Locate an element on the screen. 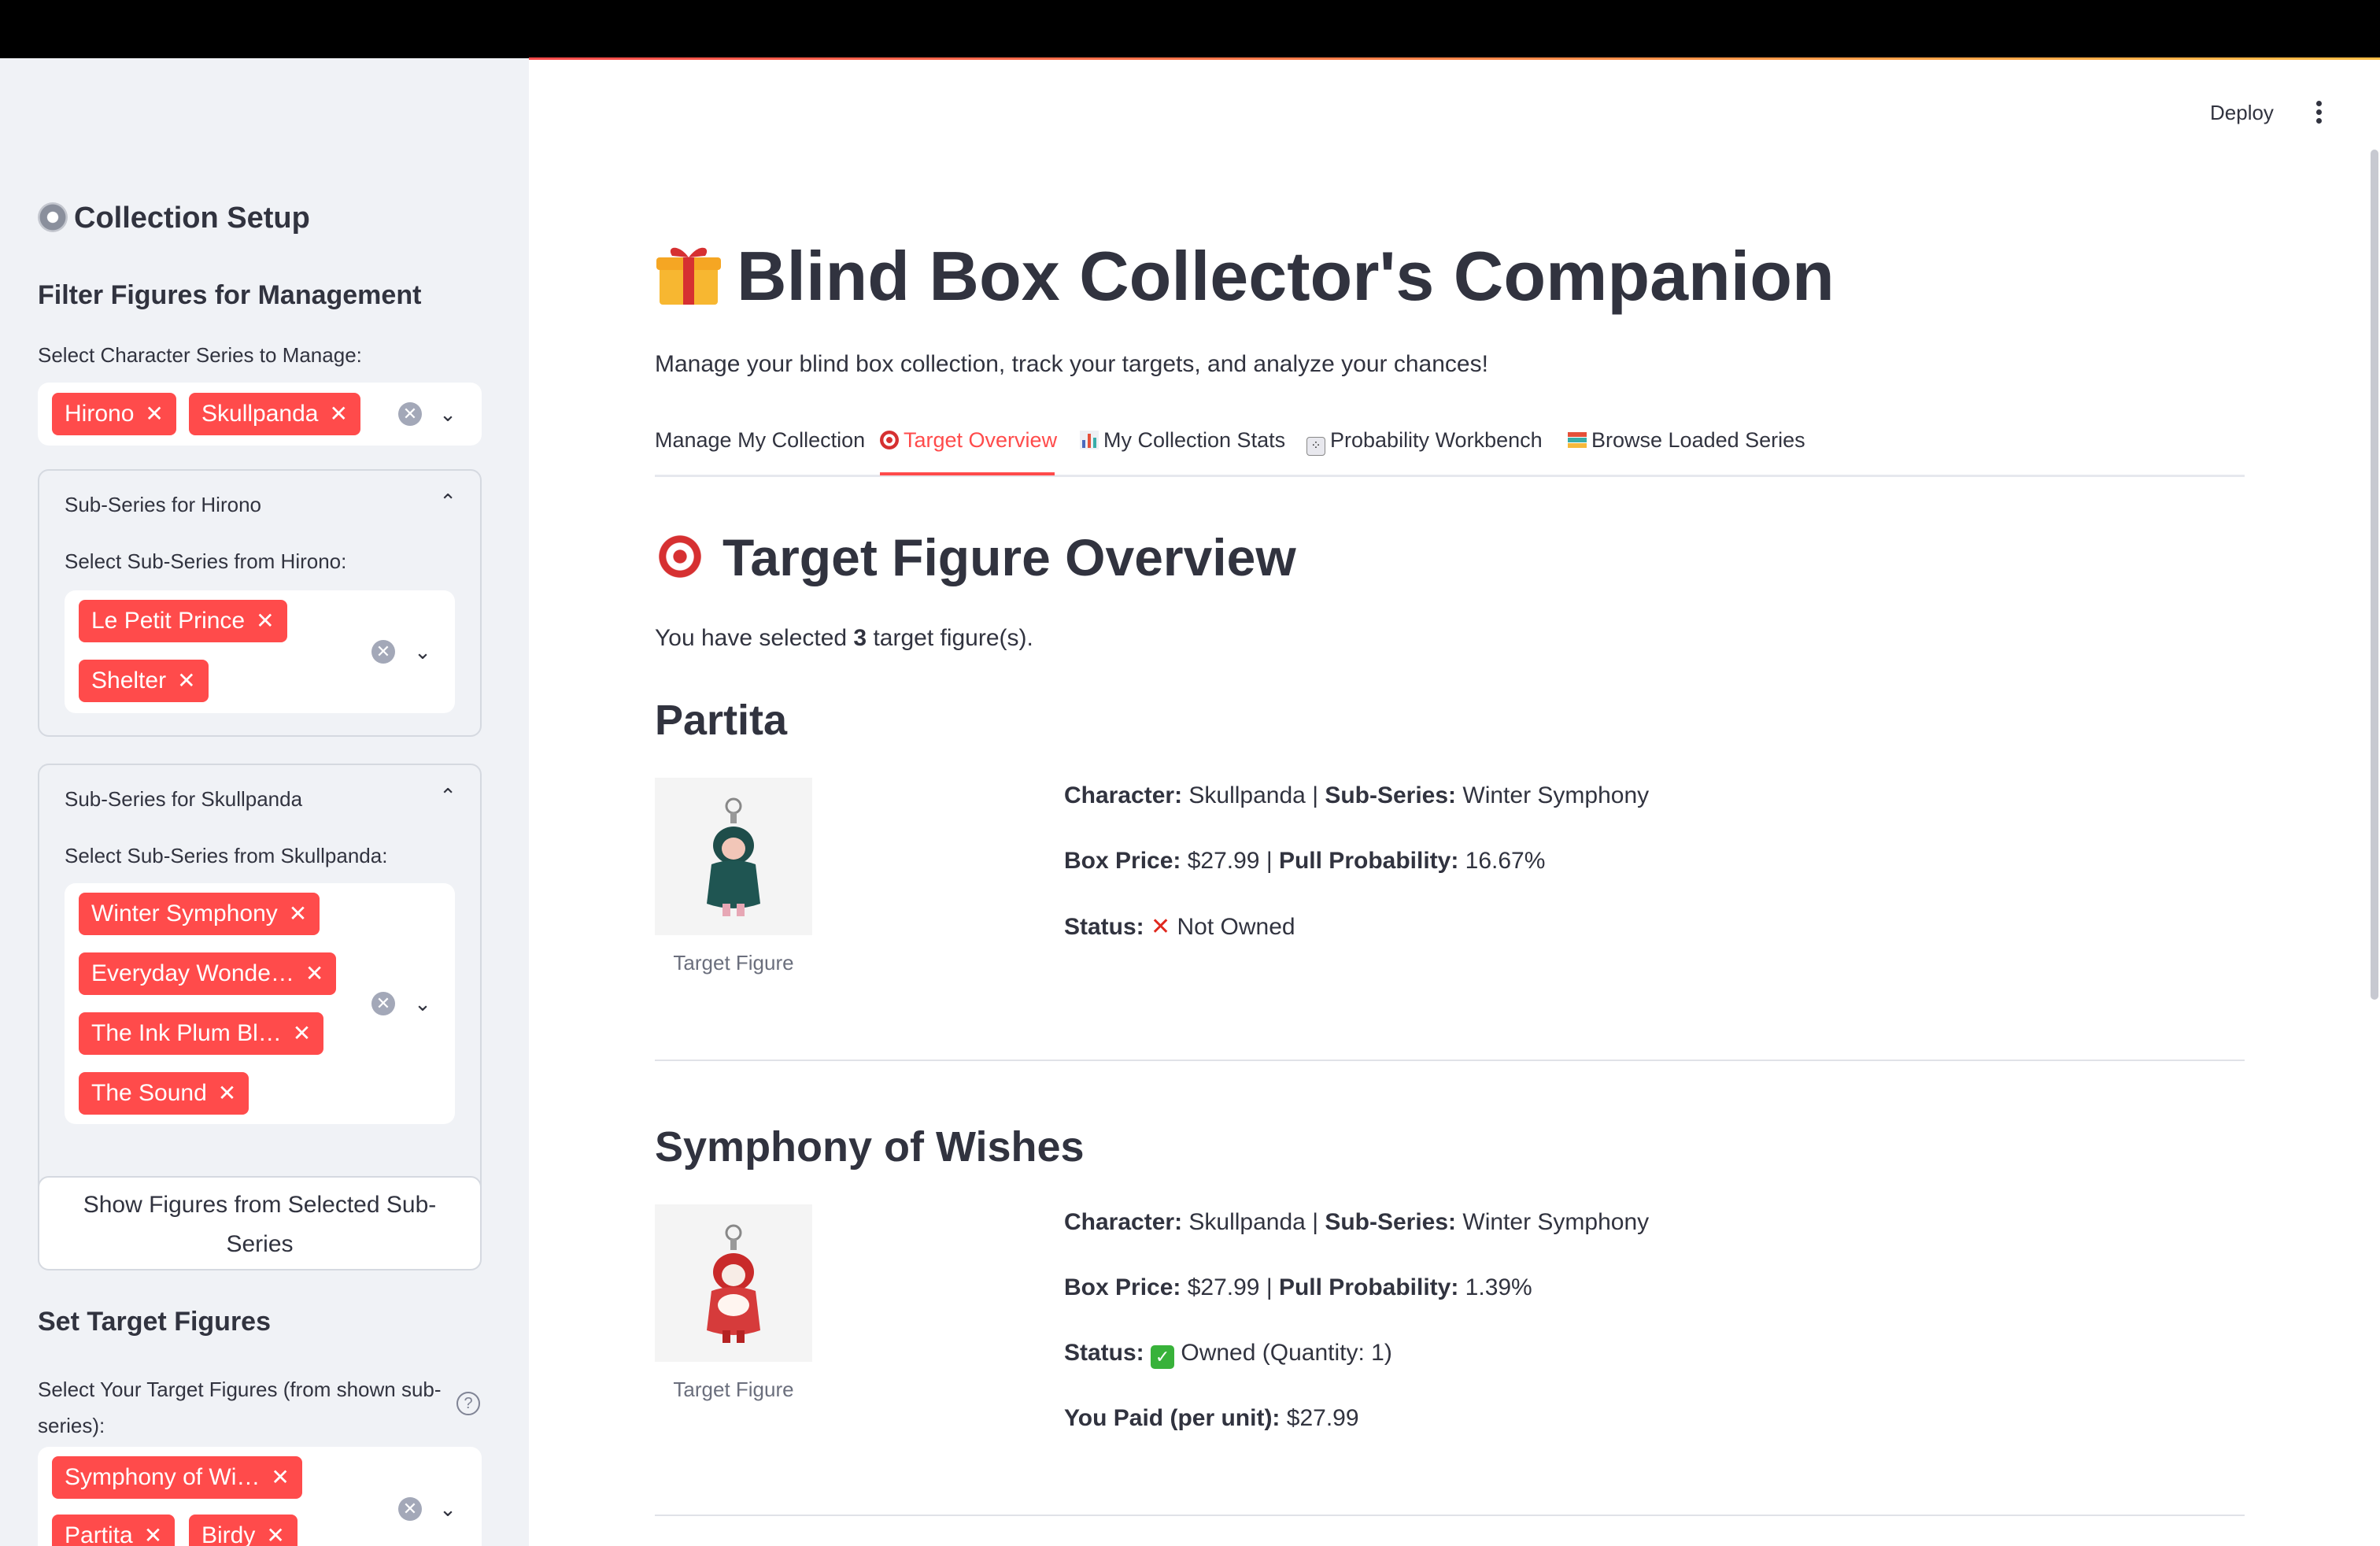  cross-icon: ✕ is located at coordinates (1161, 927).